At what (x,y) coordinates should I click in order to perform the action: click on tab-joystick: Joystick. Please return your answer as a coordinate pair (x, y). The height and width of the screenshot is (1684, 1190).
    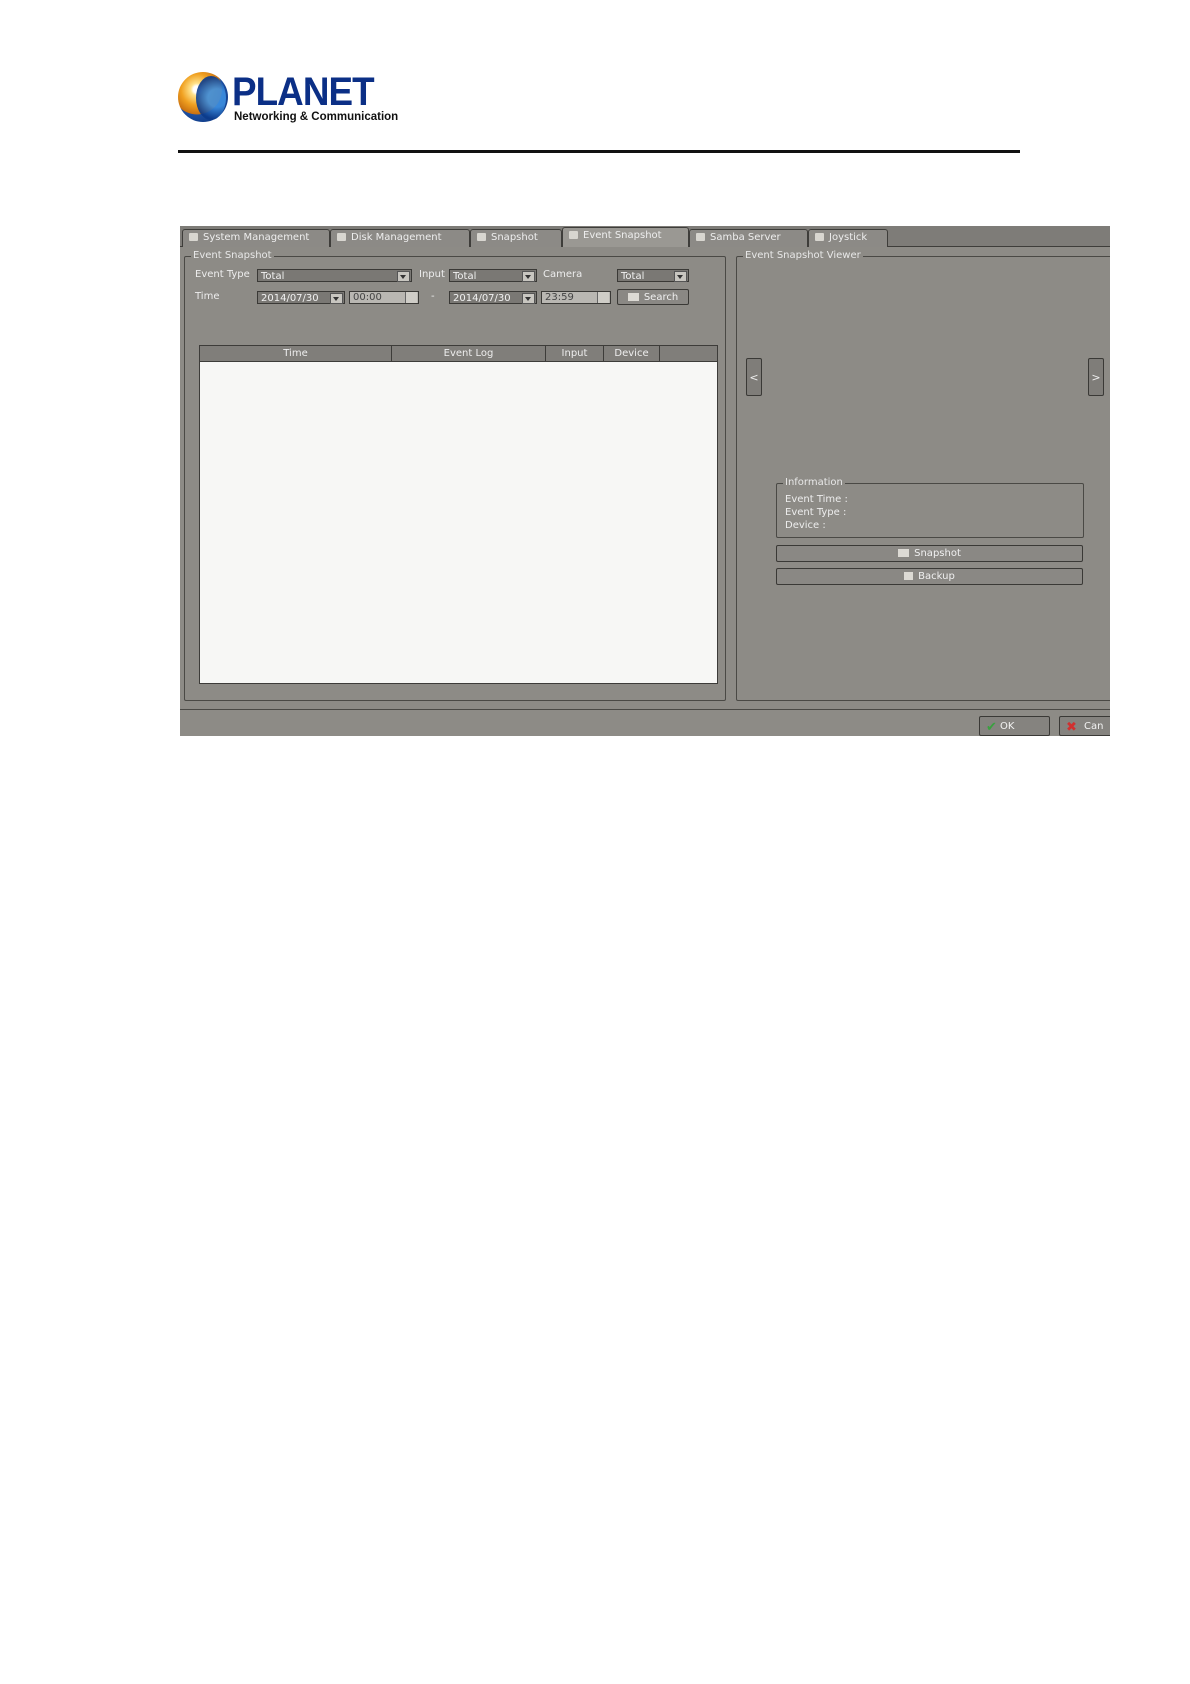
    Looking at the image, I should click on (848, 238).